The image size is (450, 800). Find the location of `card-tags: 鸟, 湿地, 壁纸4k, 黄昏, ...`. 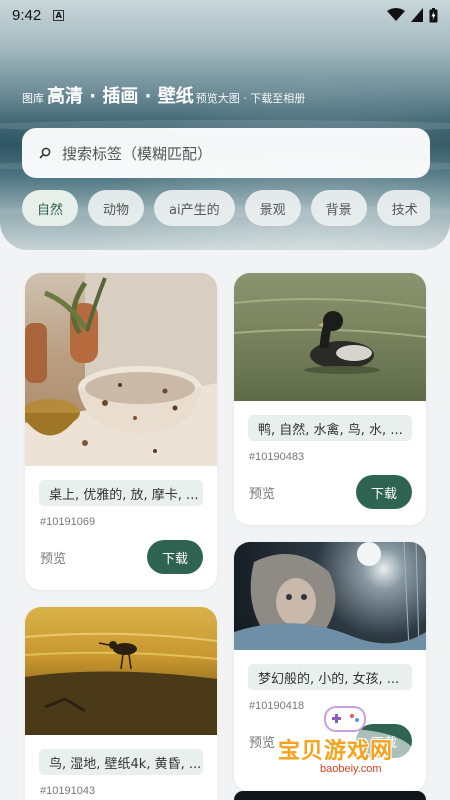

card-tags: 鸟, 湿地, 壁纸4k, 黄昏, ... is located at coordinates (121, 762).